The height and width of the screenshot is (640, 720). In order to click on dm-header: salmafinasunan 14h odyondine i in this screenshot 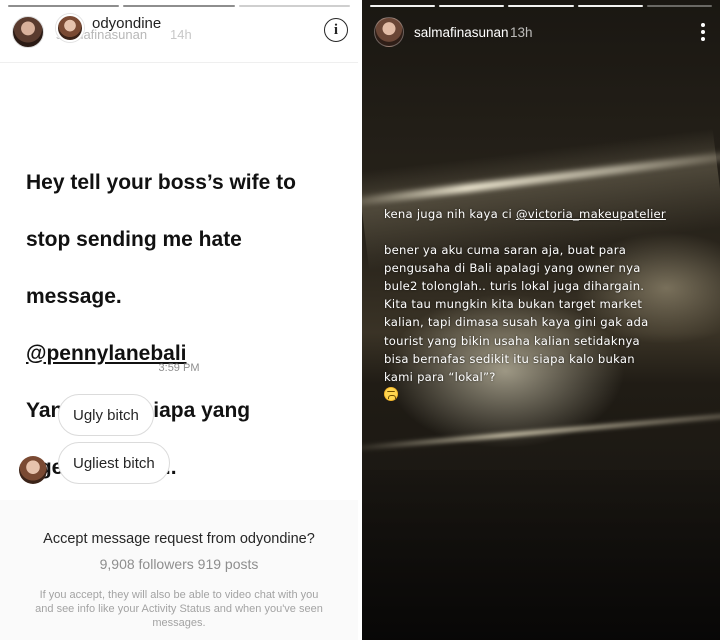, I will do `click(179, 31)`.